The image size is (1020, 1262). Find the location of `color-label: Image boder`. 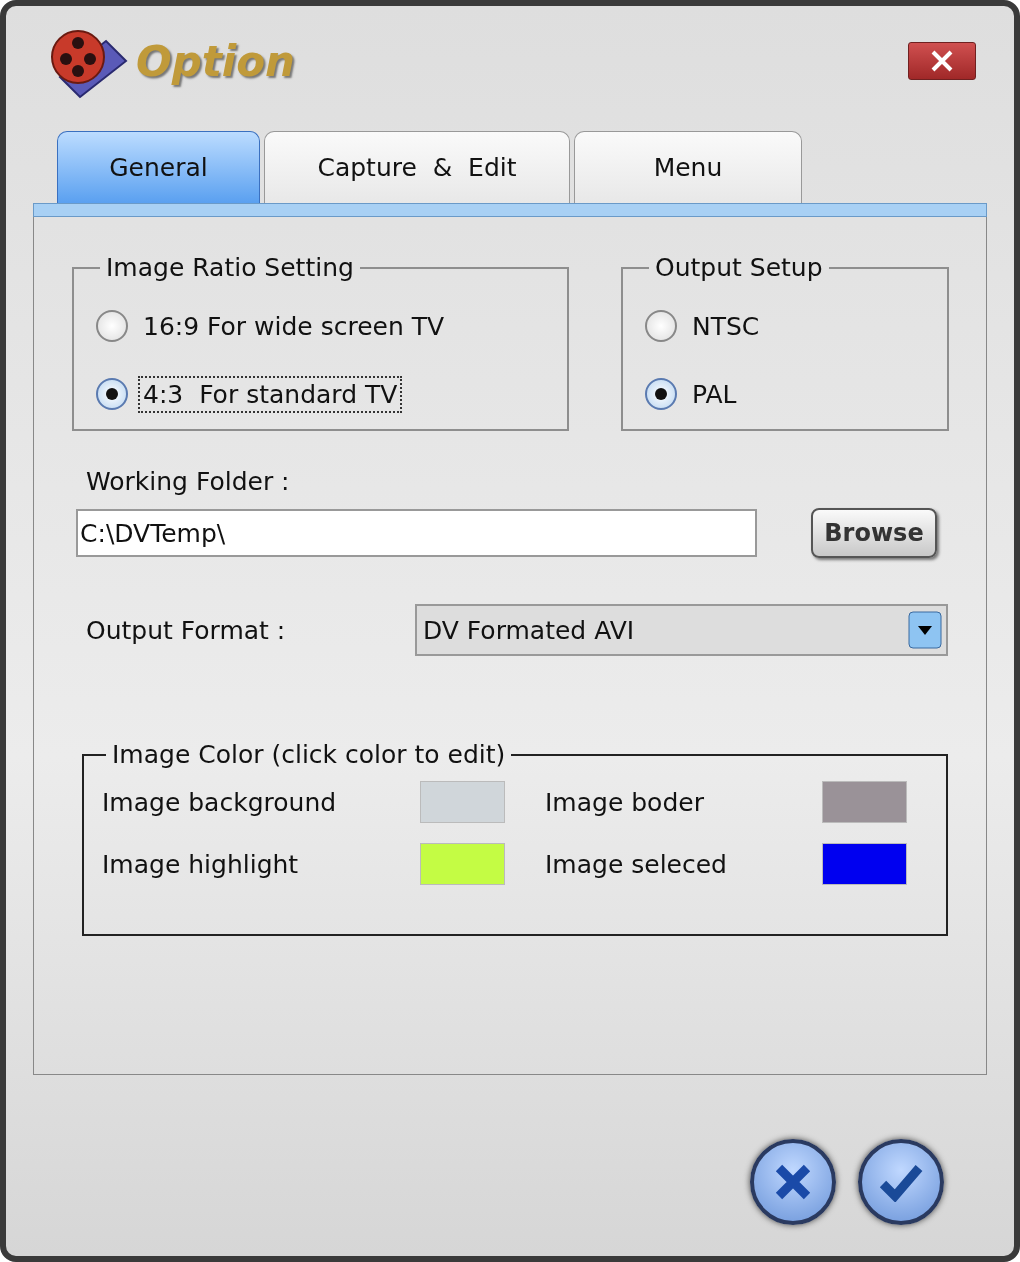

color-label: Image boder is located at coordinates (625, 802).